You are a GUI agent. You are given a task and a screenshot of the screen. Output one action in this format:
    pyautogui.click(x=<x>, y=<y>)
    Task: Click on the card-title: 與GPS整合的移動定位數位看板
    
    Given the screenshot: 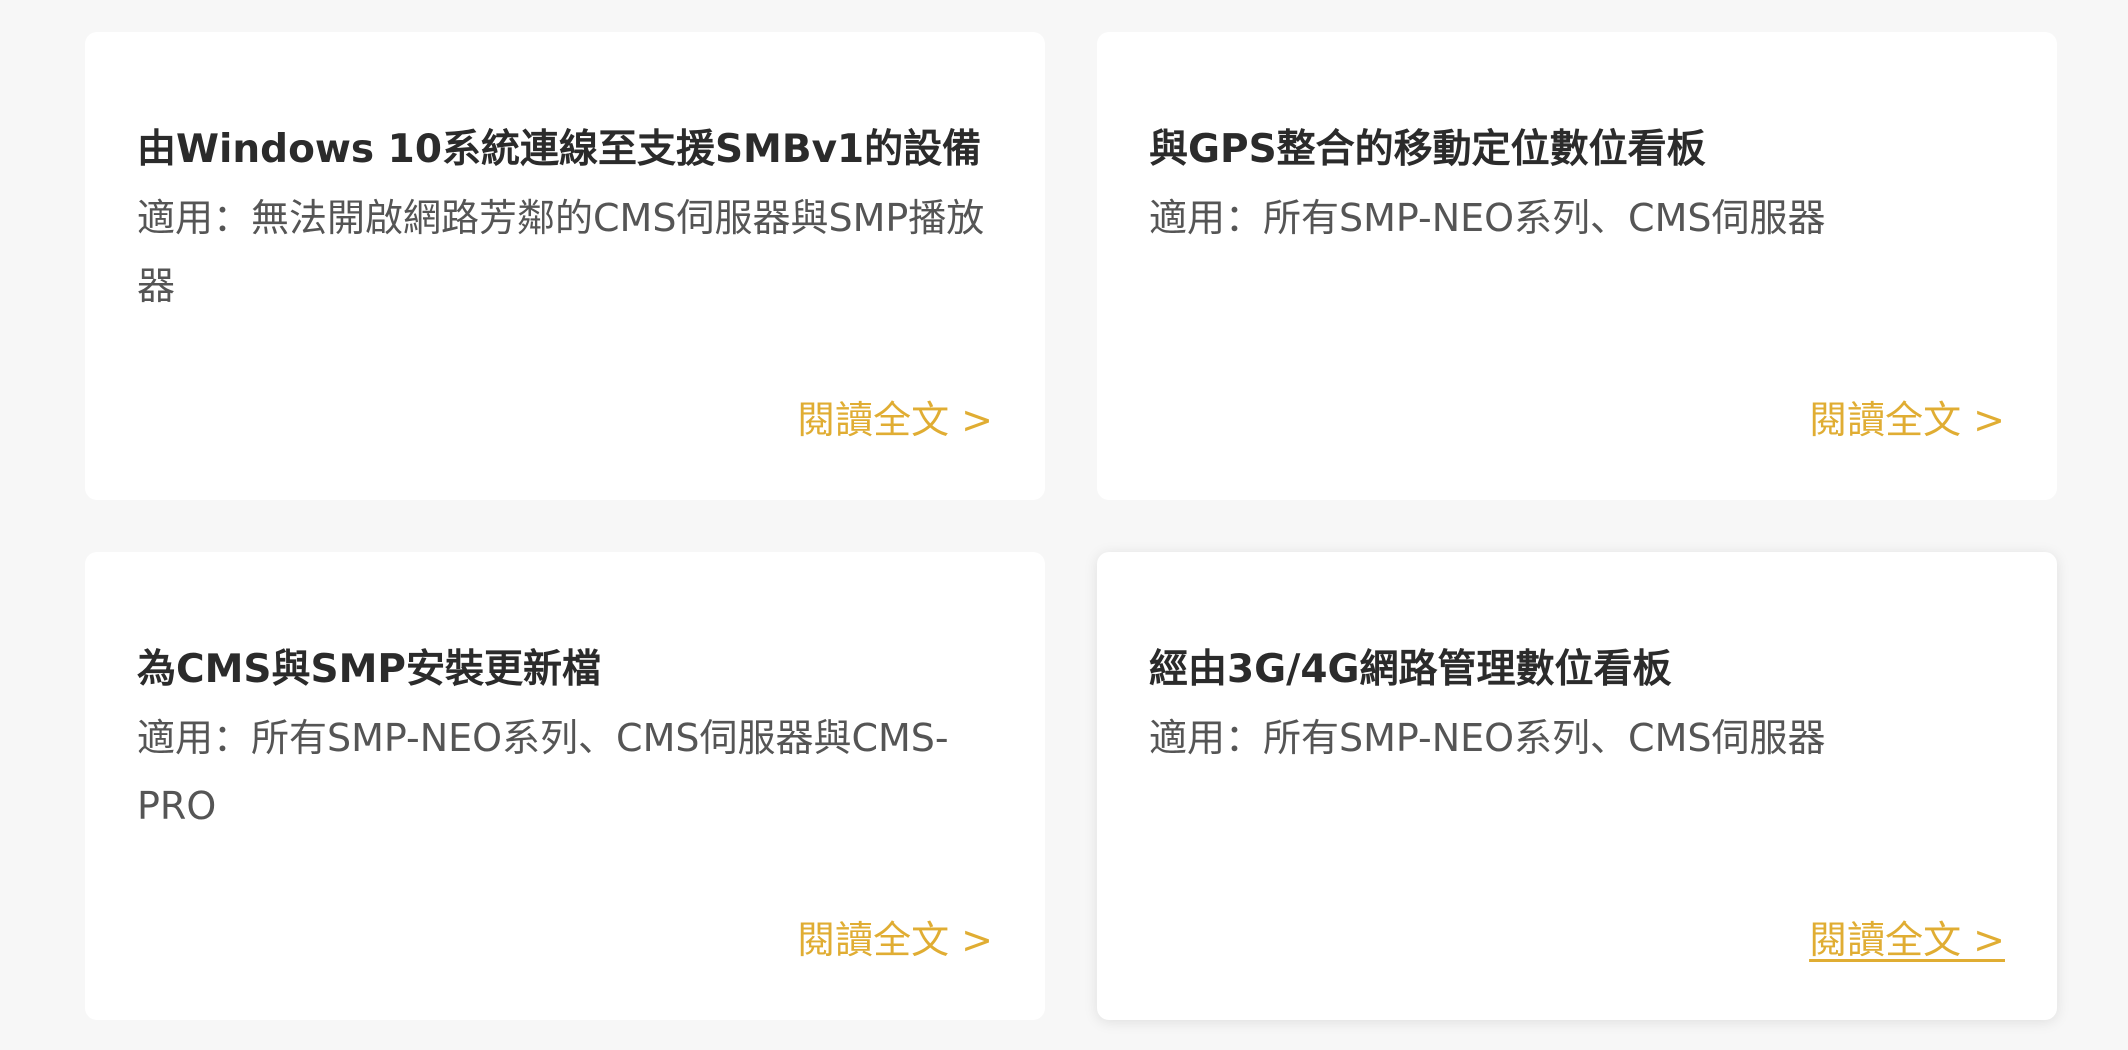 What is the action you would take?
    pyautogui.click(x=1427, y=149)
    